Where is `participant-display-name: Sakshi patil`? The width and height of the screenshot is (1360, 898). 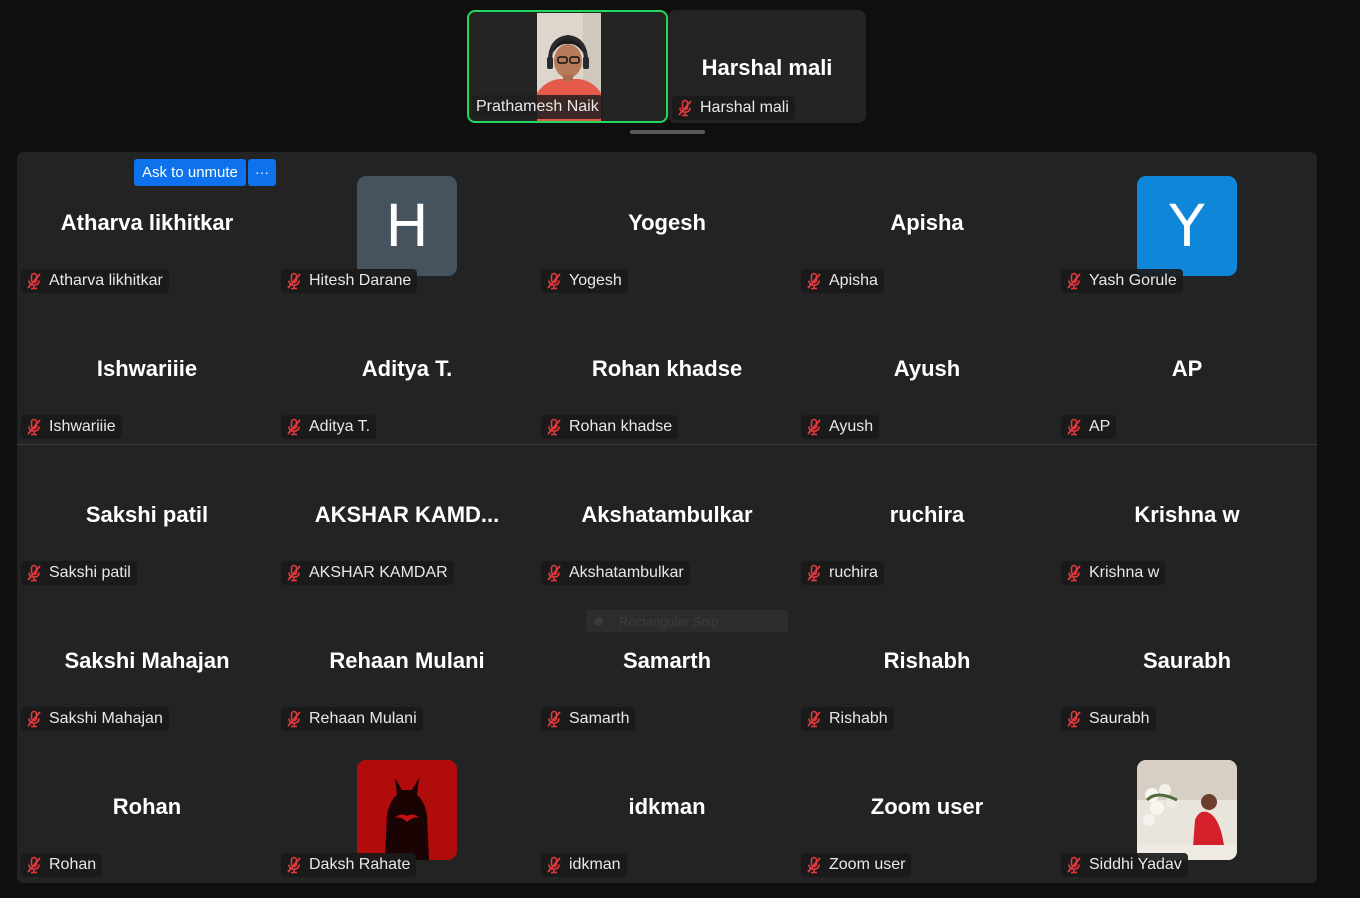
participant-display-name: Sakshi patil is located at coordinates (147, 514).